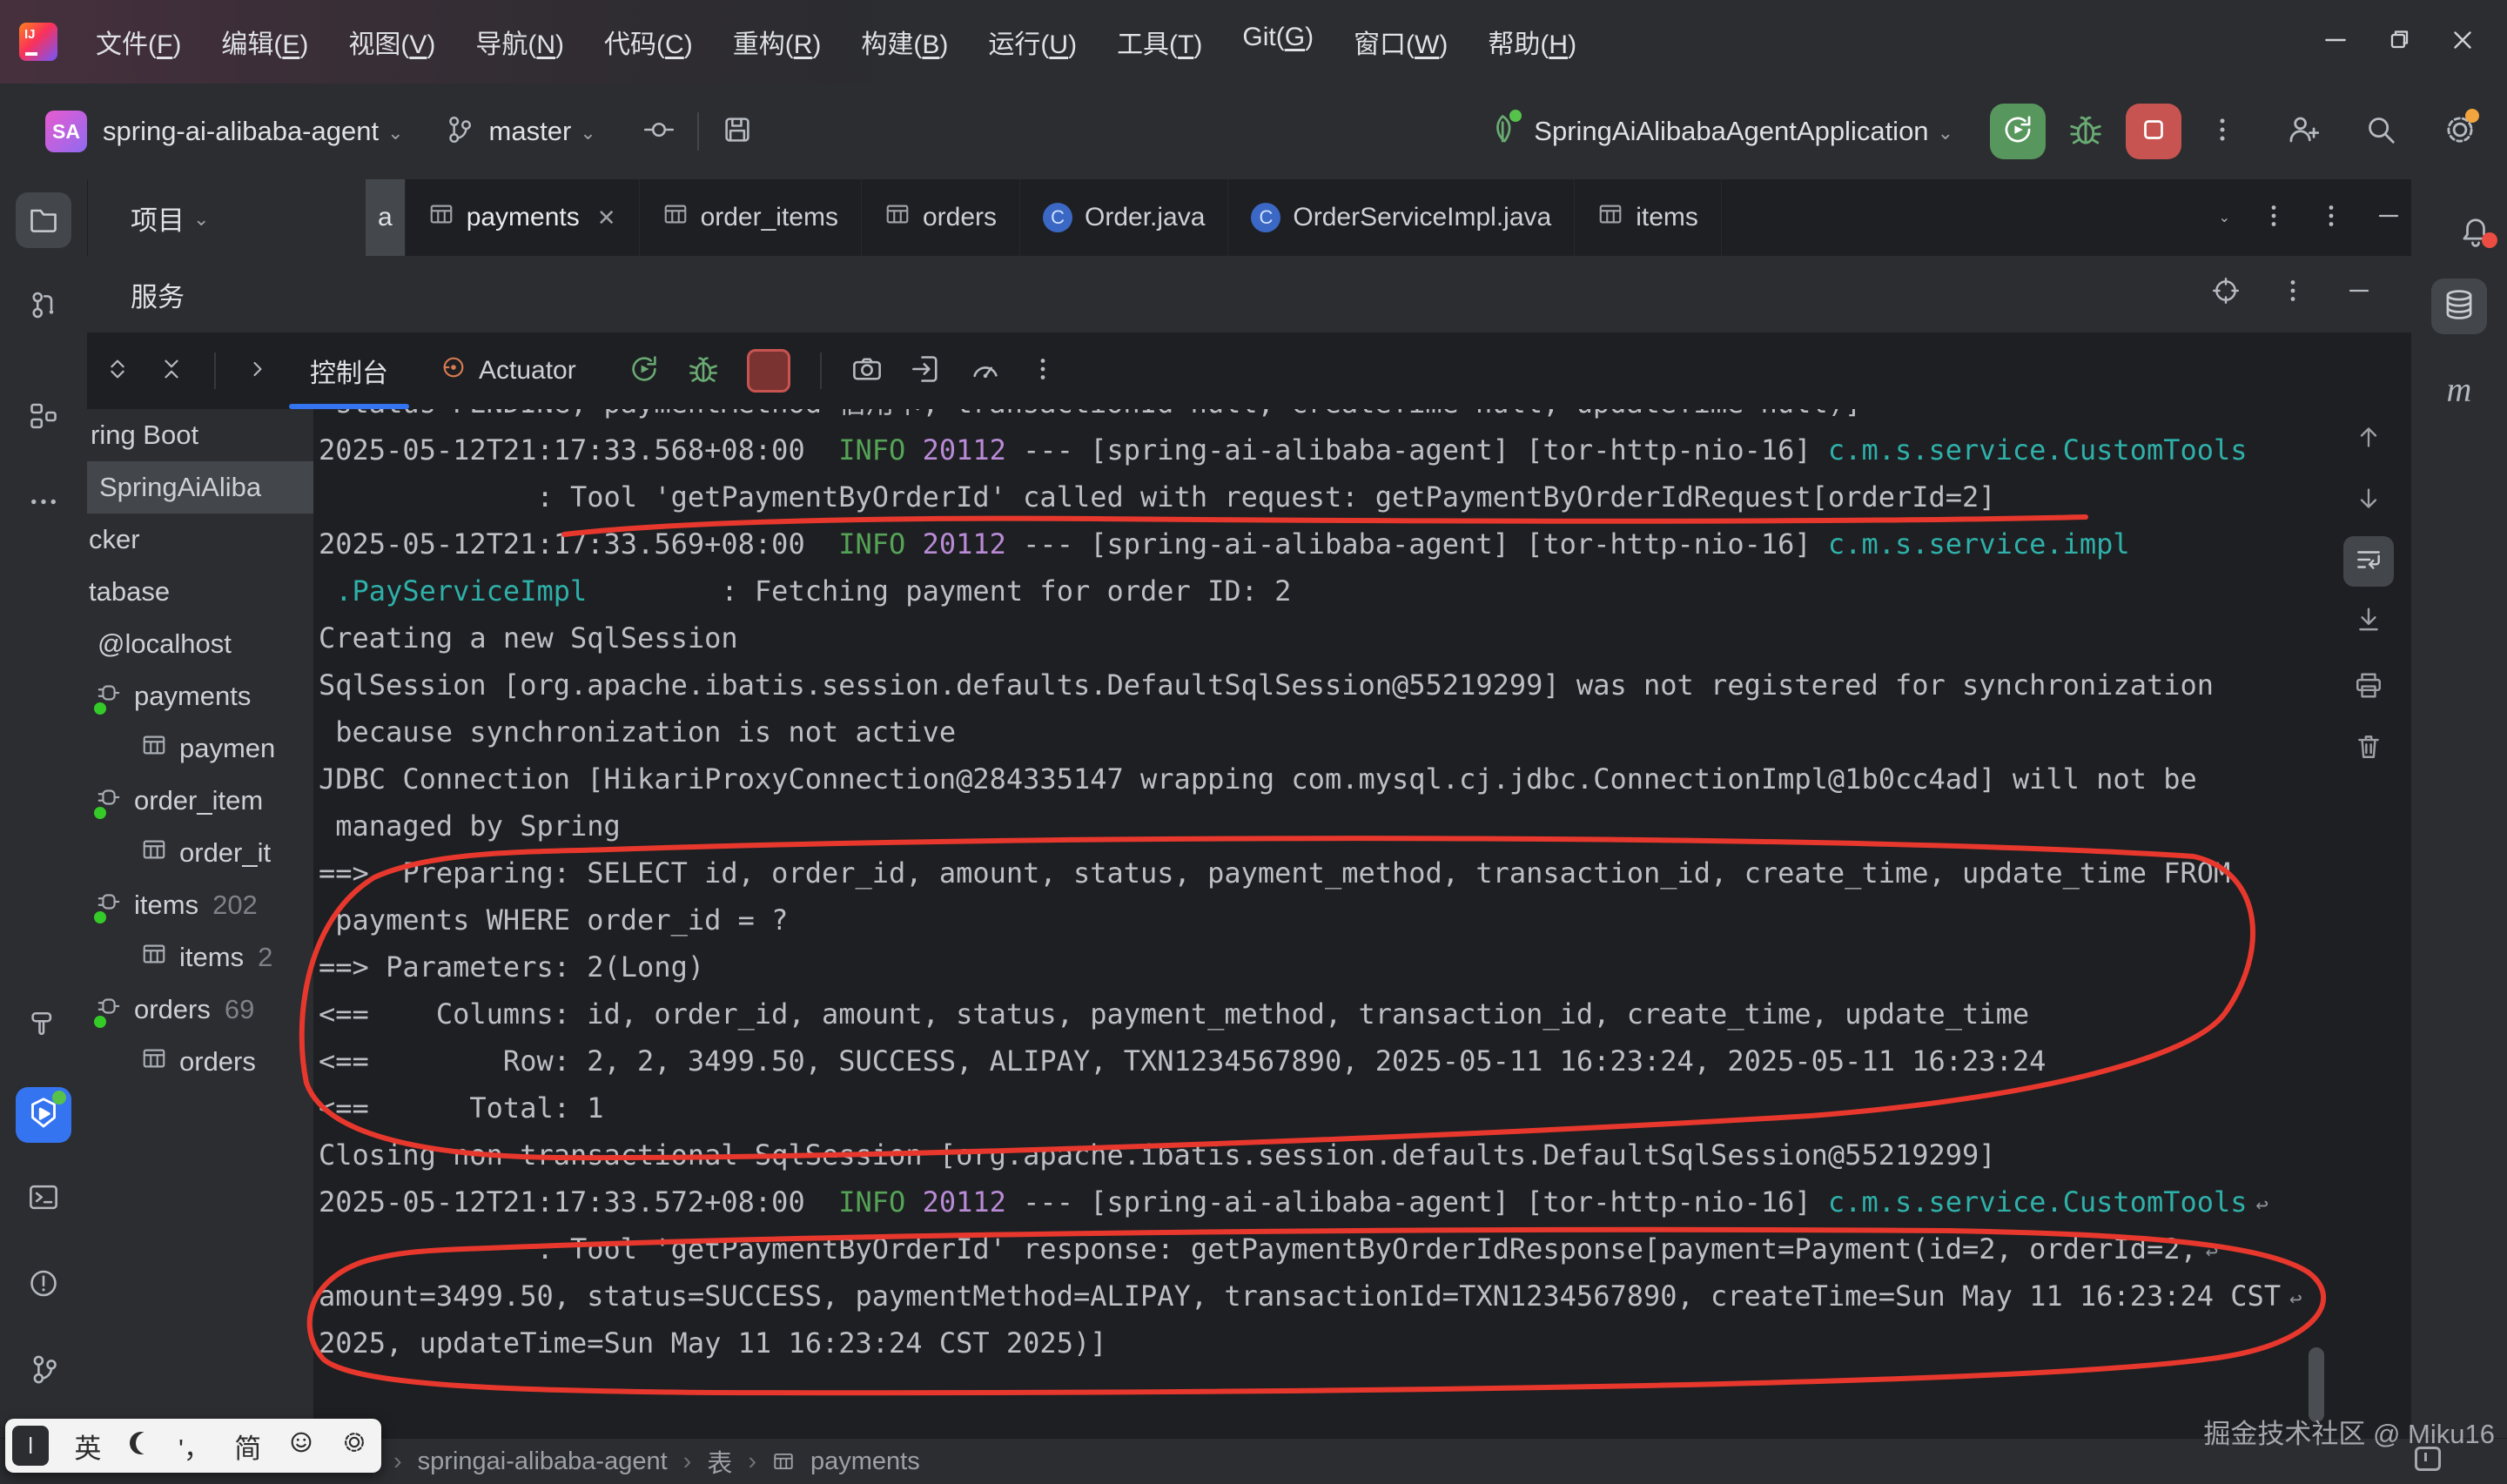 The height and width of the screenshot is (1484, 2507). I want to click on tree-item-@localhost: @localhost, so click(200, 644).